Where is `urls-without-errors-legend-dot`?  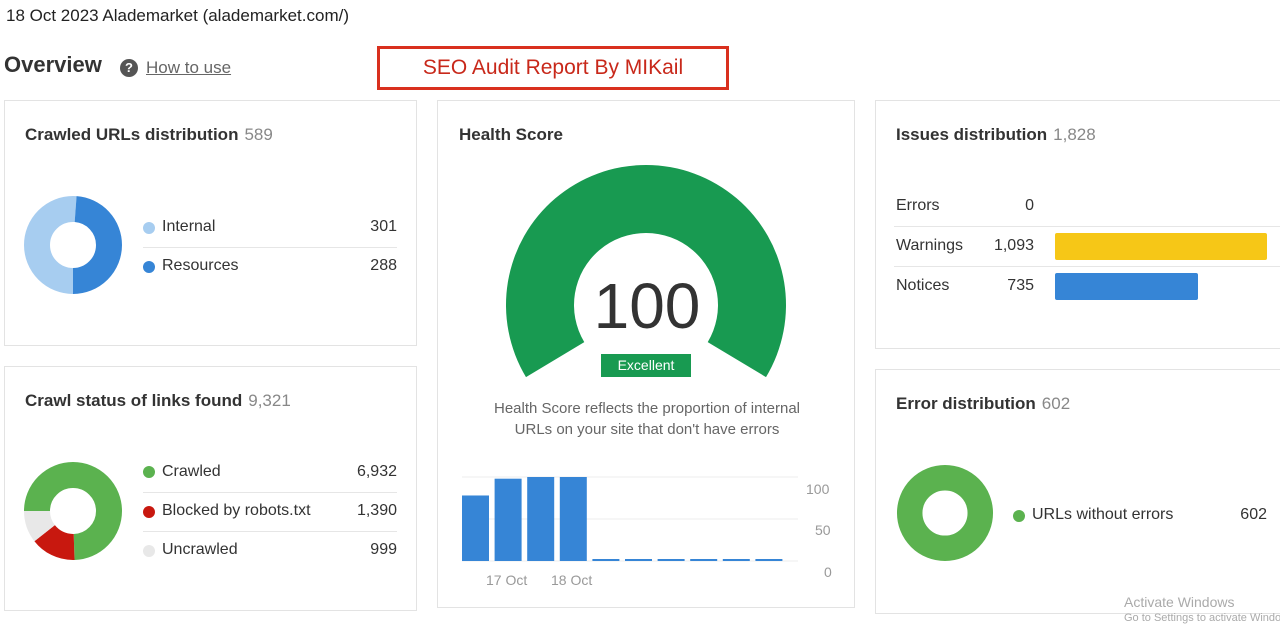
urls-without-errors-legend-dot is located at coordinates (1019, 516).